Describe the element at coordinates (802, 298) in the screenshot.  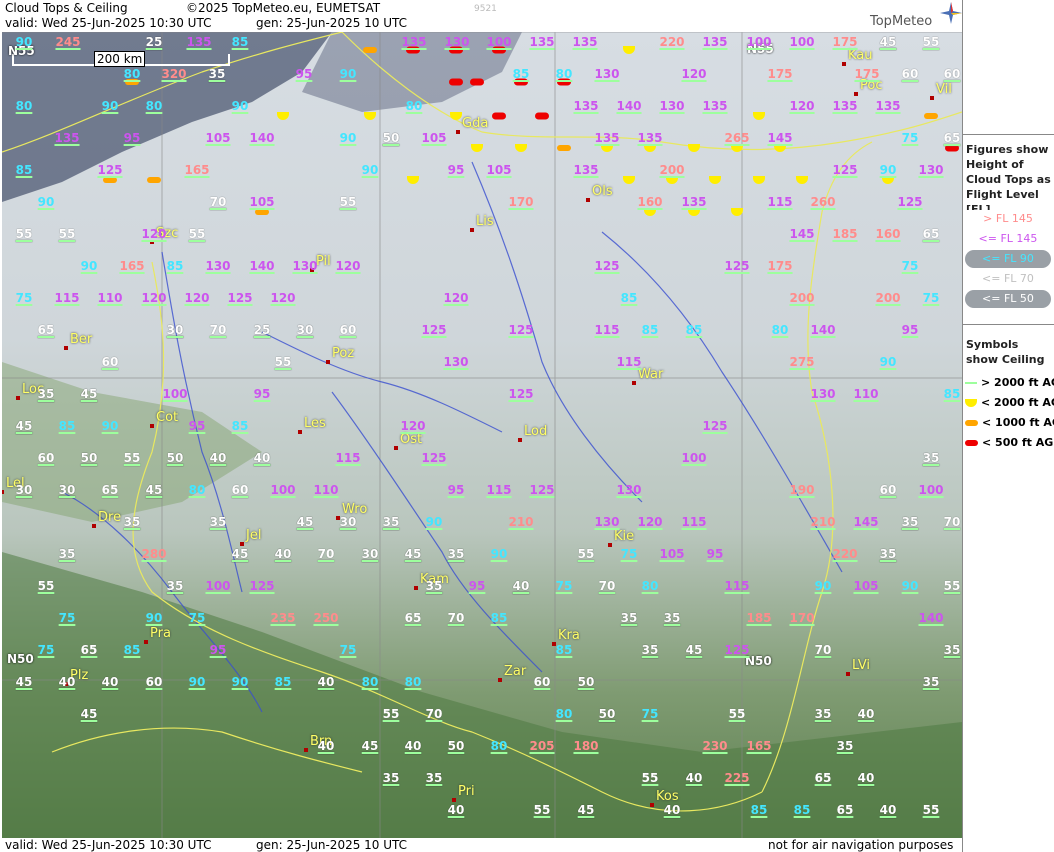
I see `cloud-top-value: 200` at that location.